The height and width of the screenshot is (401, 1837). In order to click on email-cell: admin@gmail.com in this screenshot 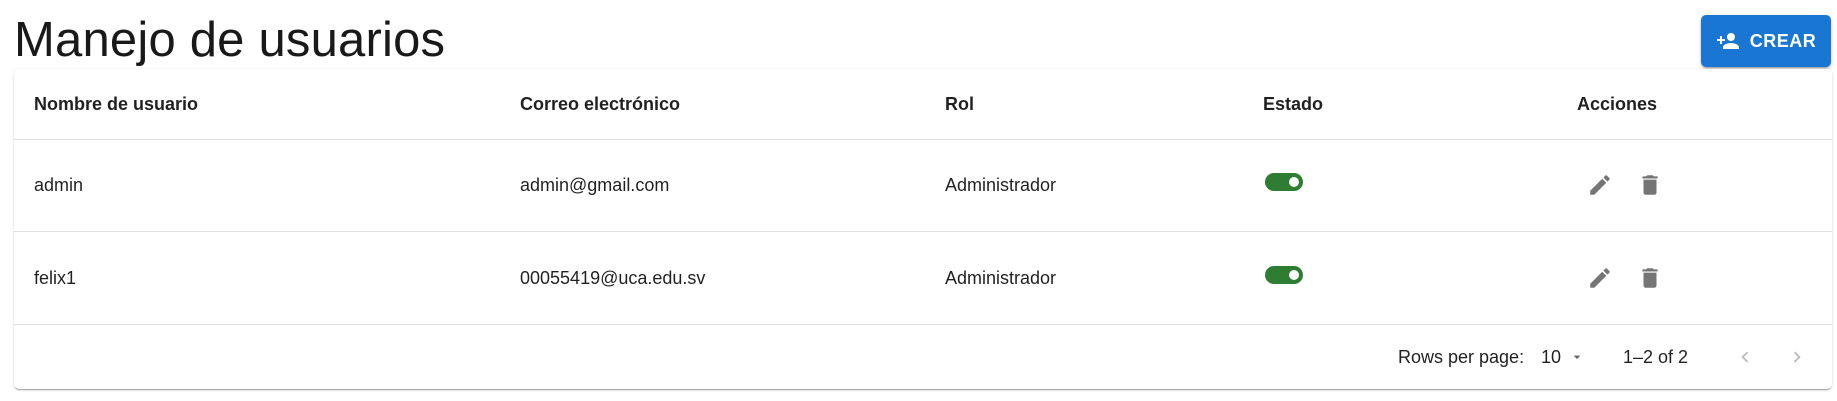, I will do `click(595, 184)`.